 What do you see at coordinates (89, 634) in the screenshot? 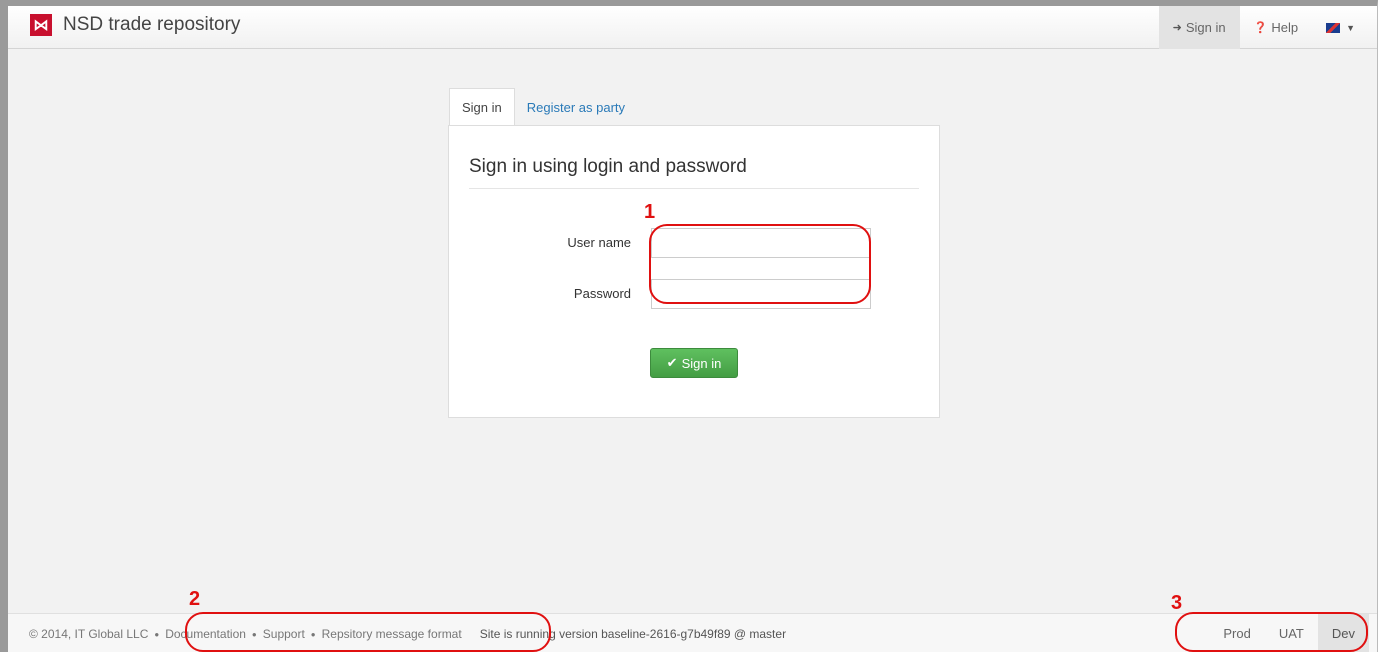
I see `copyright: © 2014, IT Global LLC` at bounding box center [89, 634].